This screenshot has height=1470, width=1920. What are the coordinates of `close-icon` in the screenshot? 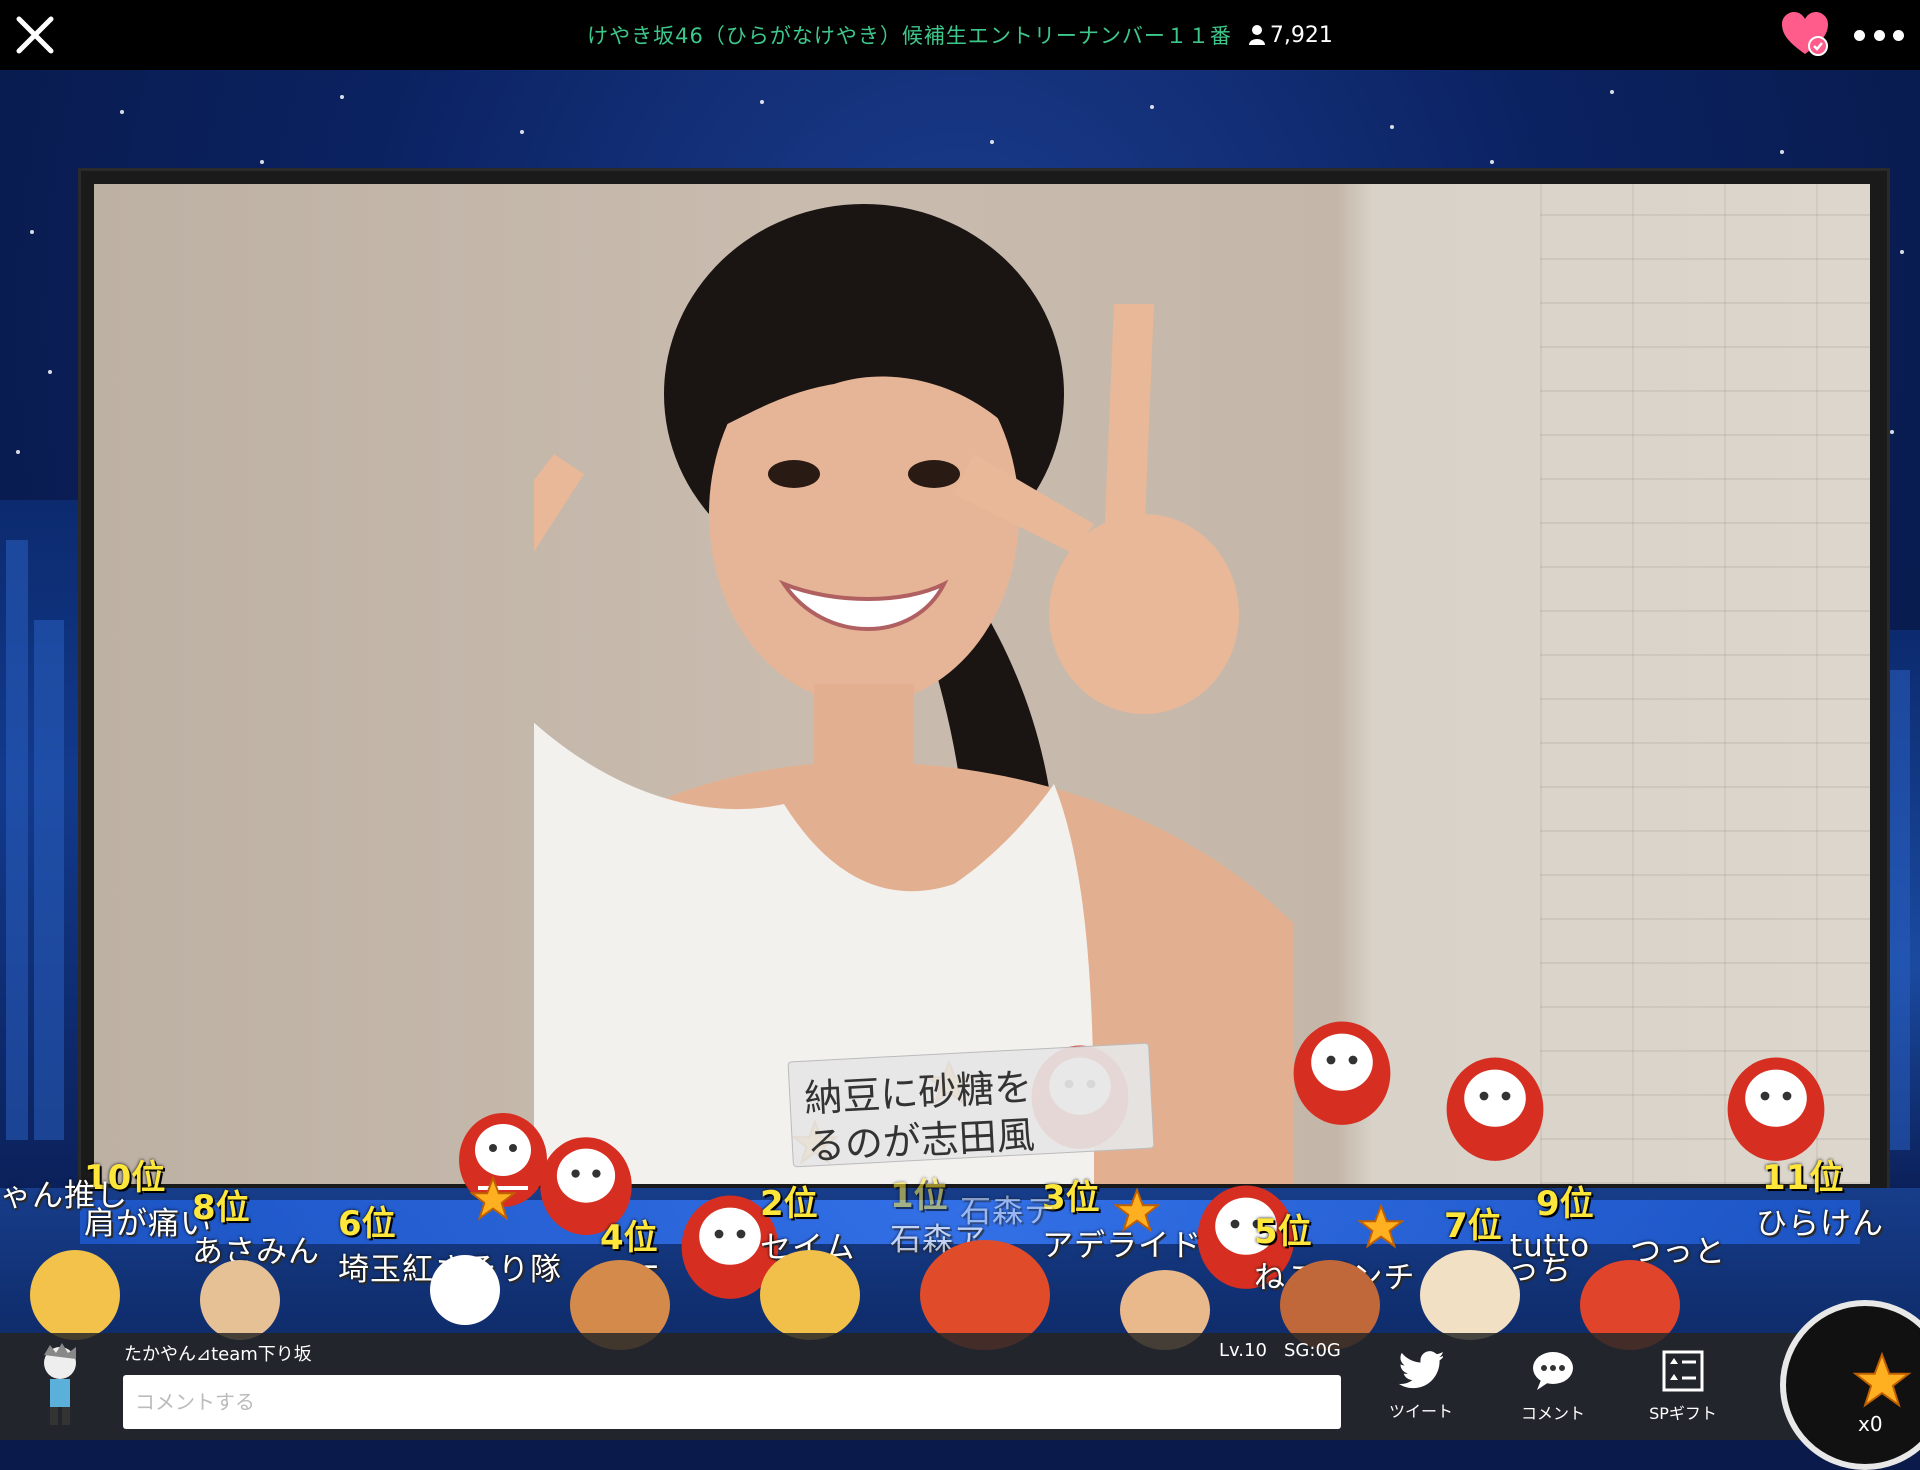 It's located at (35, 35).